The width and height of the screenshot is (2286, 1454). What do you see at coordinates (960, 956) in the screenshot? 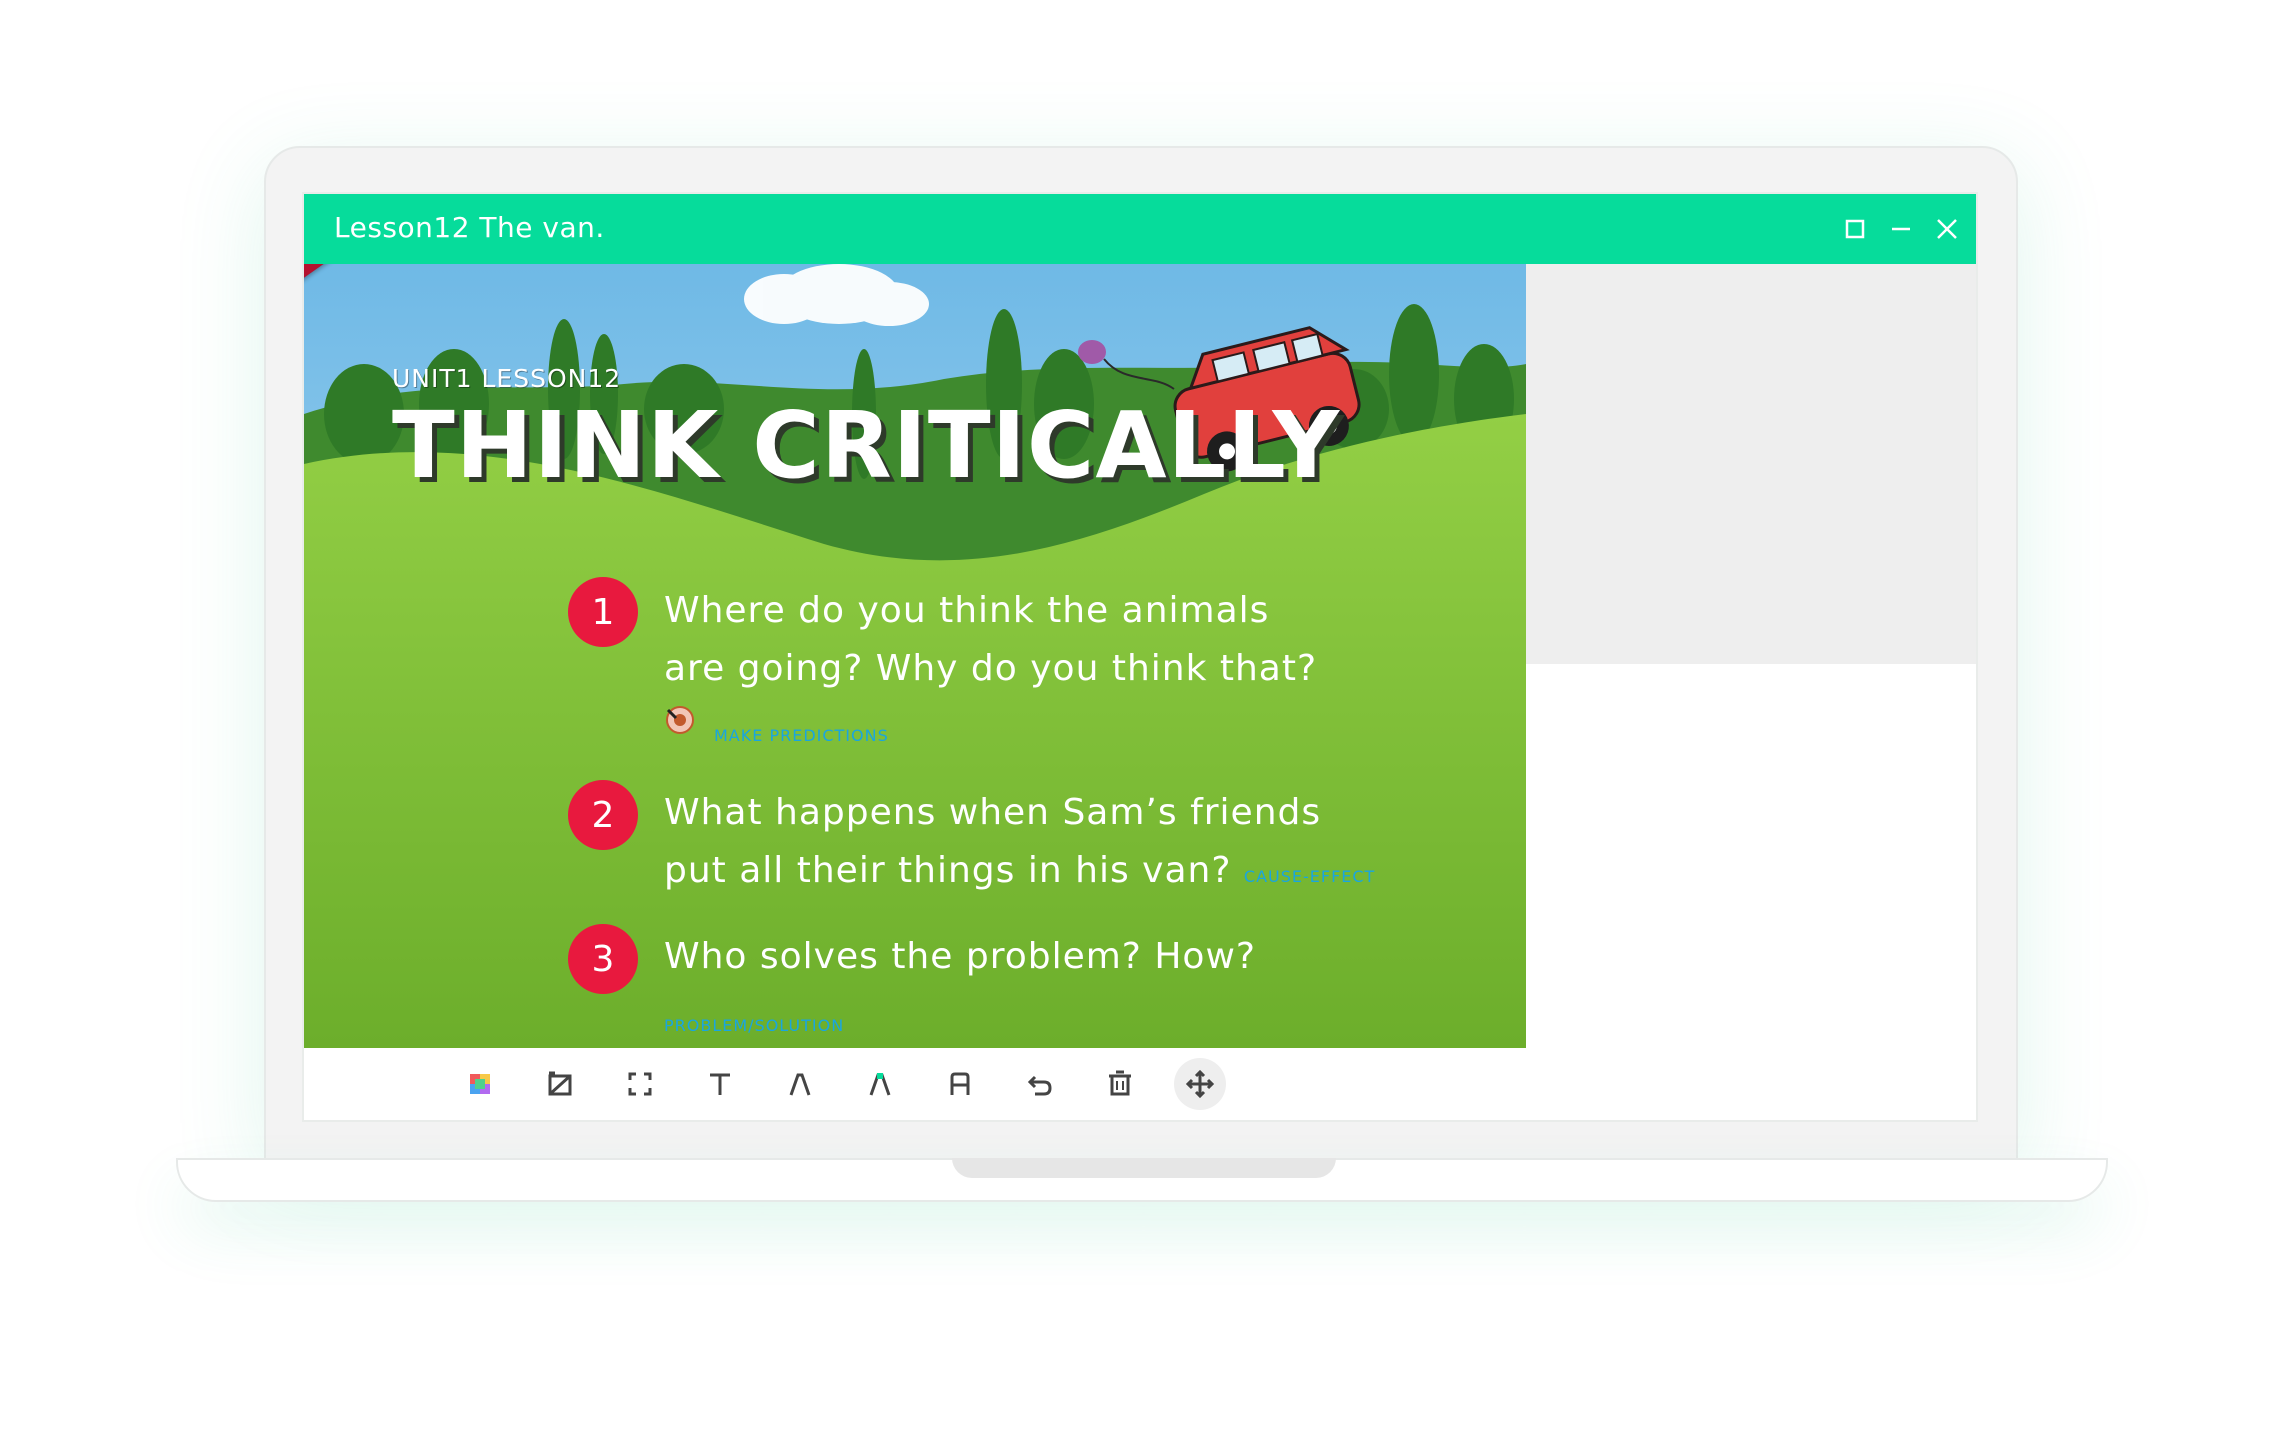
I see `question-3-line1: Who solves the problem? How?` at bounding box center [960, 956].